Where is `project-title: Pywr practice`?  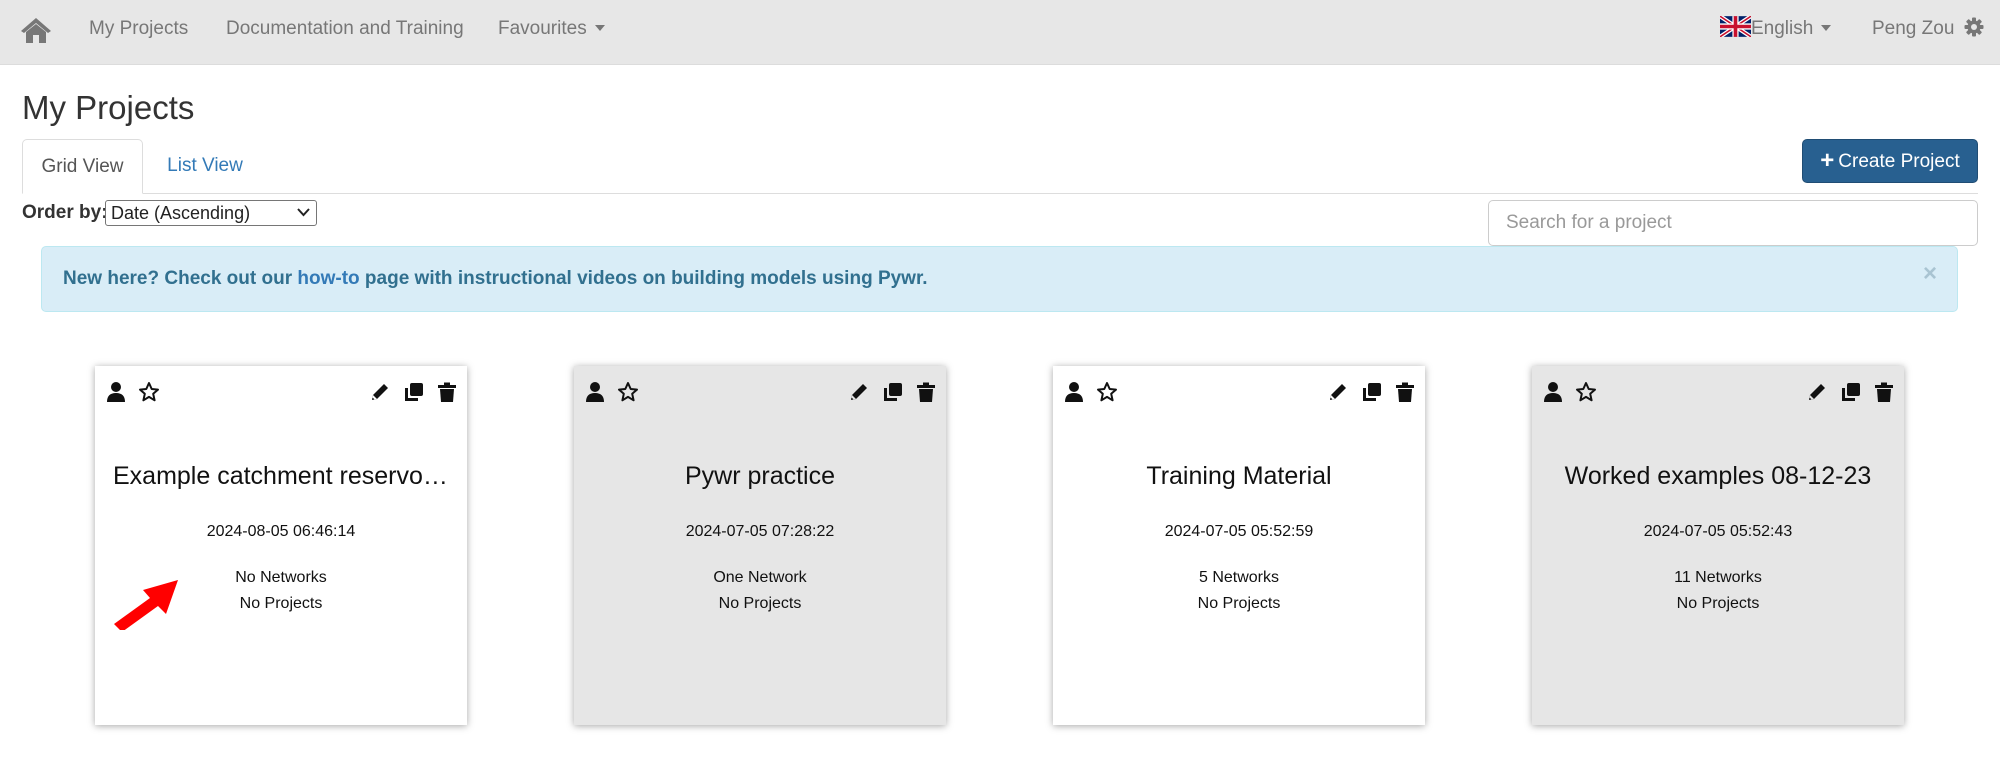 project-title: Pywr practice is located at coordinates (760, 476).